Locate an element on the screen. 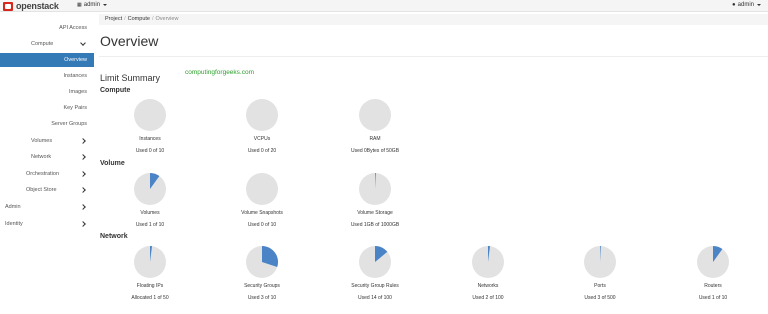  chart-label: Volumes is located at coordinates (150, 213).